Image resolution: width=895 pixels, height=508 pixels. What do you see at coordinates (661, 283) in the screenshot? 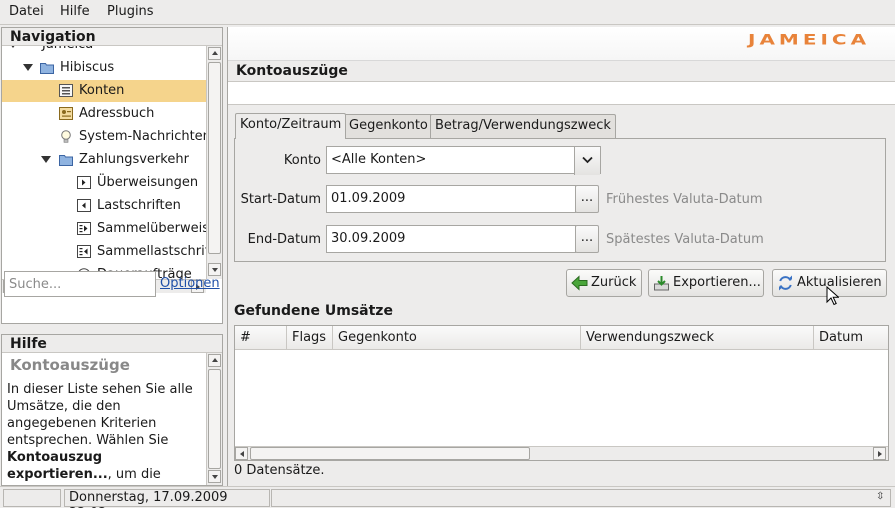
I see `export-icon` at bounding box center [661, 283].